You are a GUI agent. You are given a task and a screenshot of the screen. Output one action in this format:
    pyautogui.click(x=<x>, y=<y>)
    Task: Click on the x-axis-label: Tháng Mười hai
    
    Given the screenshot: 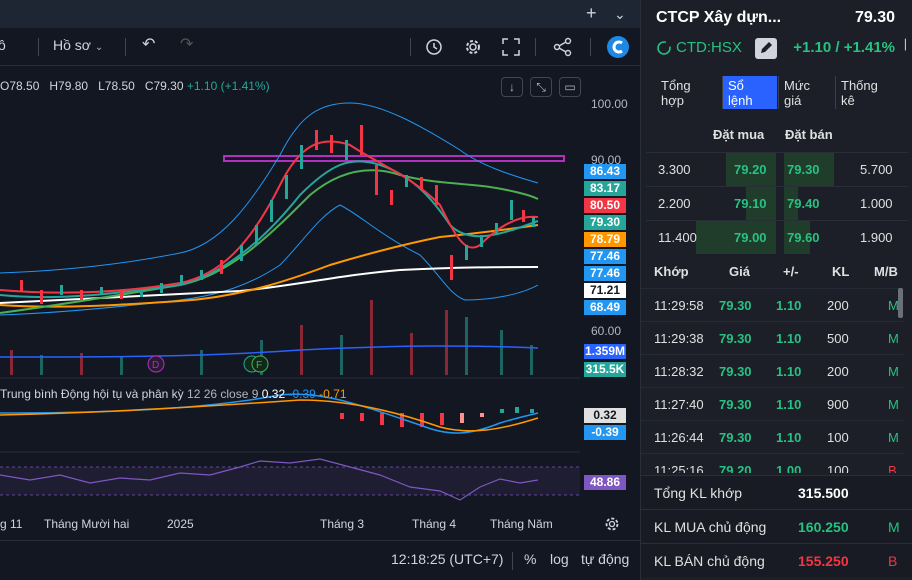 What is the action you would take?
    pyautogui.click(x=87, y=524)
    